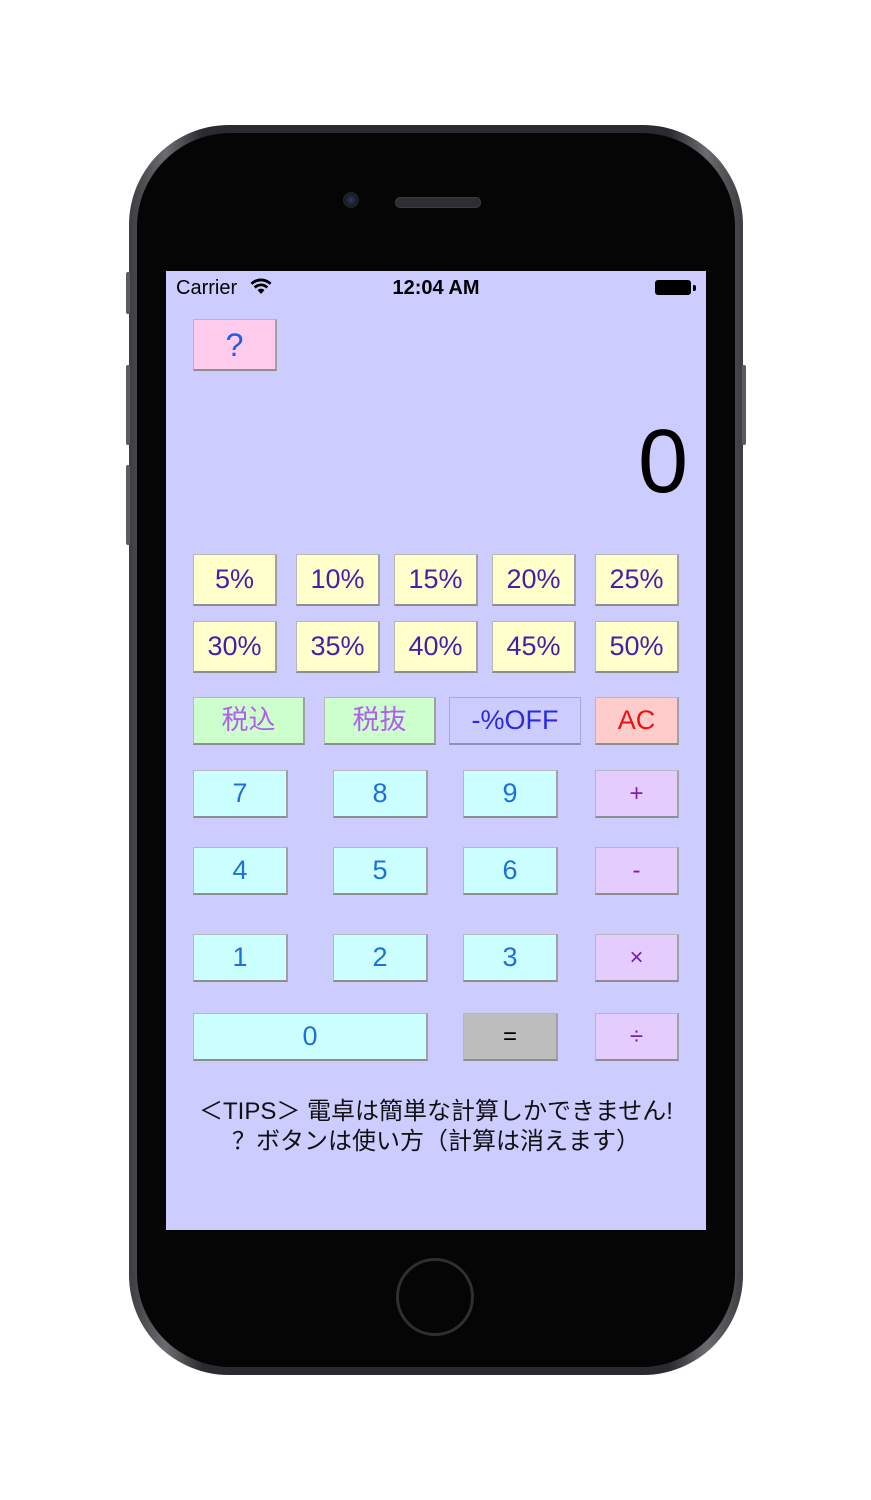 This screenshot has height=1500, width=871. Describe the element at coordinates (310, 1037) in the screenshot. I see `digit-0-button: 0` at that location.